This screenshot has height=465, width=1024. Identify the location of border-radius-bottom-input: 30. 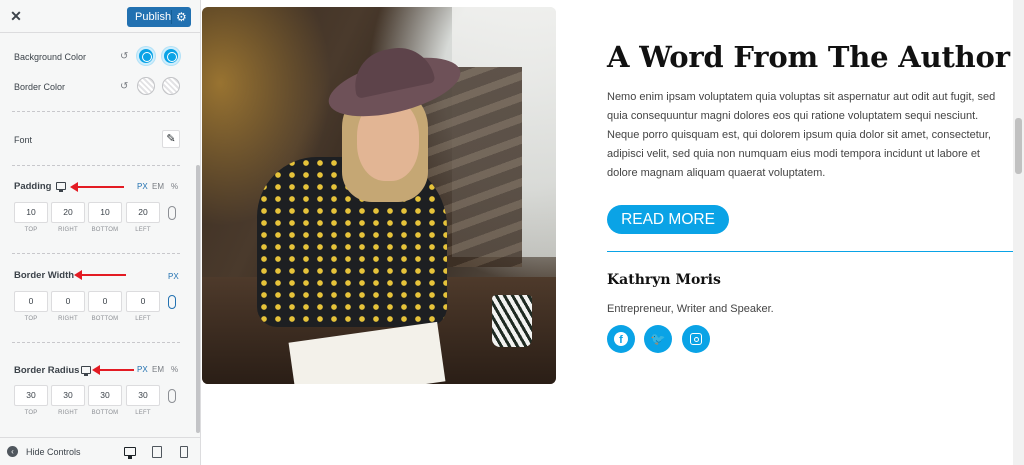
(105, 395).